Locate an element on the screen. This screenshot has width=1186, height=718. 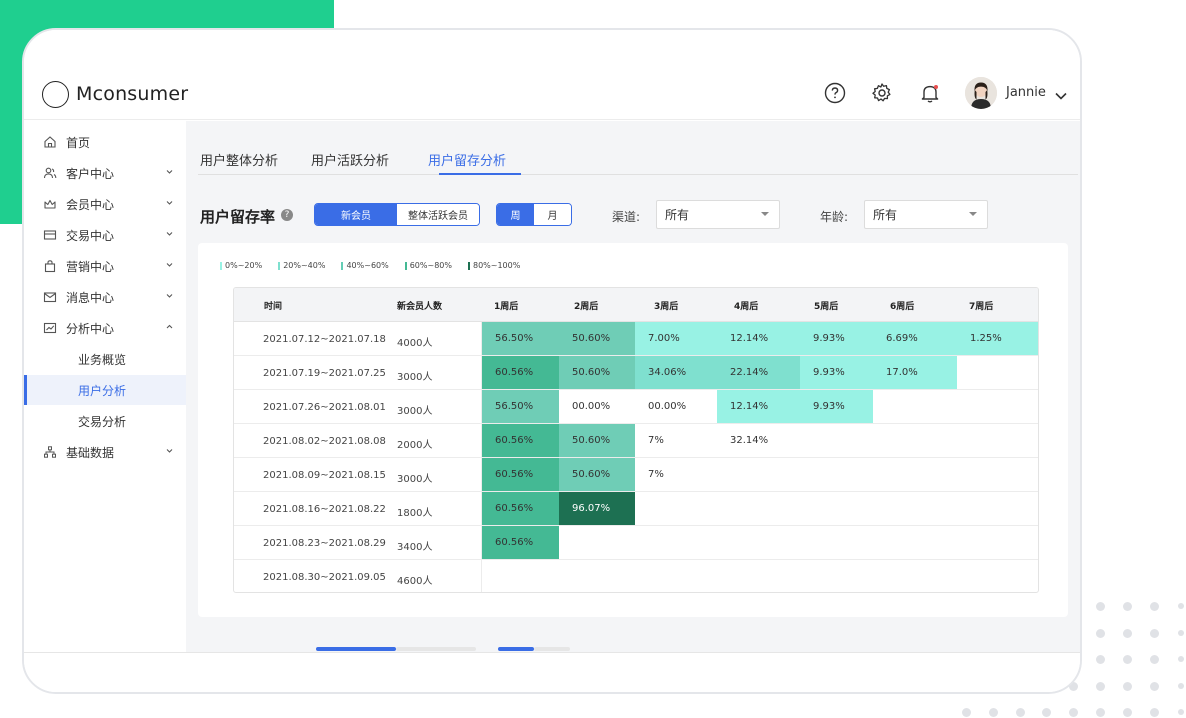
retention-cell: 1.25% is located at coordinates (997, 338).